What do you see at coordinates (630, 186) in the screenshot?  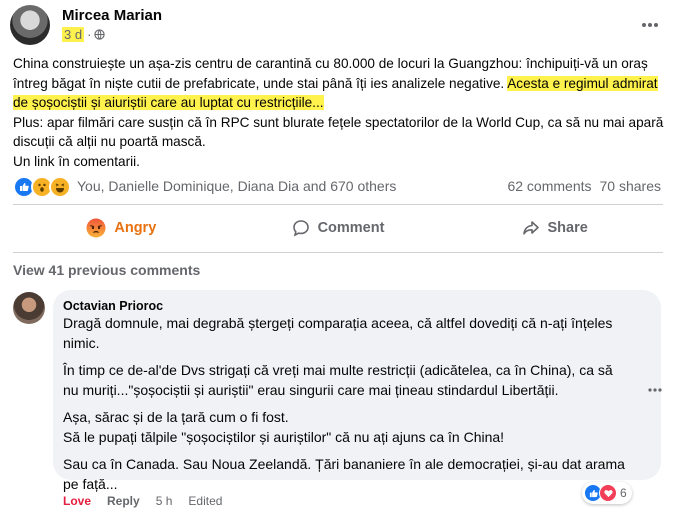 I see `shares-count: 70 shares` at bounding box center [630, 186].